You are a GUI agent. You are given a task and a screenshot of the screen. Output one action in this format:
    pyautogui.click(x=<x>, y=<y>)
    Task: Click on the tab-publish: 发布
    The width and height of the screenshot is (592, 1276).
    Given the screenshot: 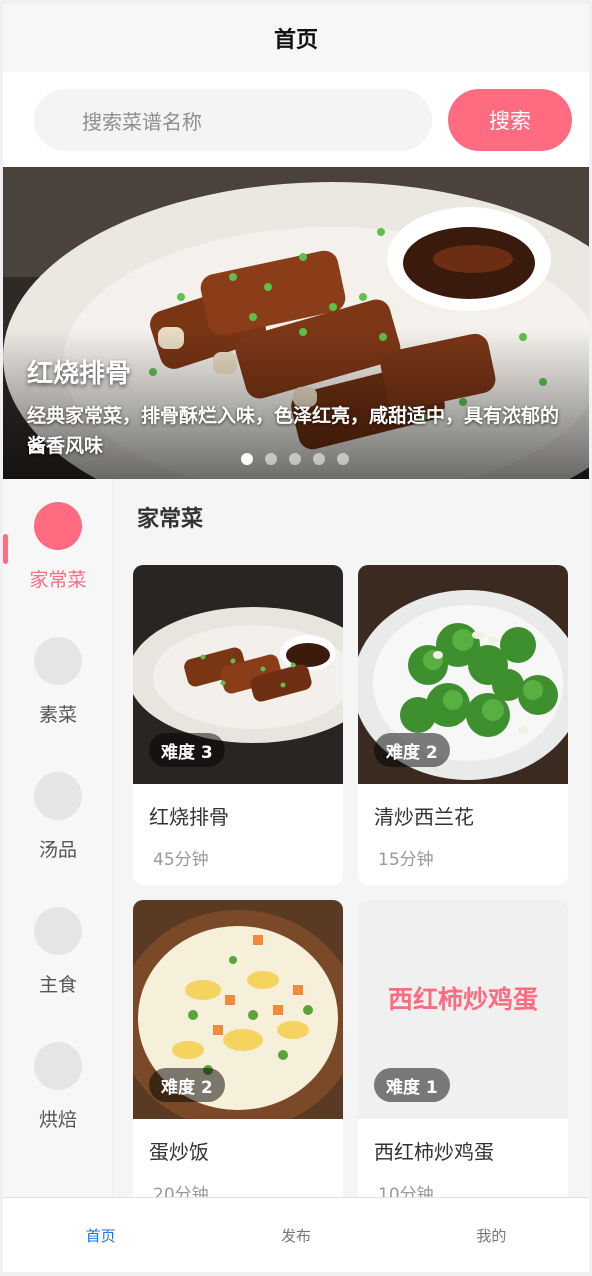 What is the action you would take?
    pyautogui.click(x=295, y=1235)
    